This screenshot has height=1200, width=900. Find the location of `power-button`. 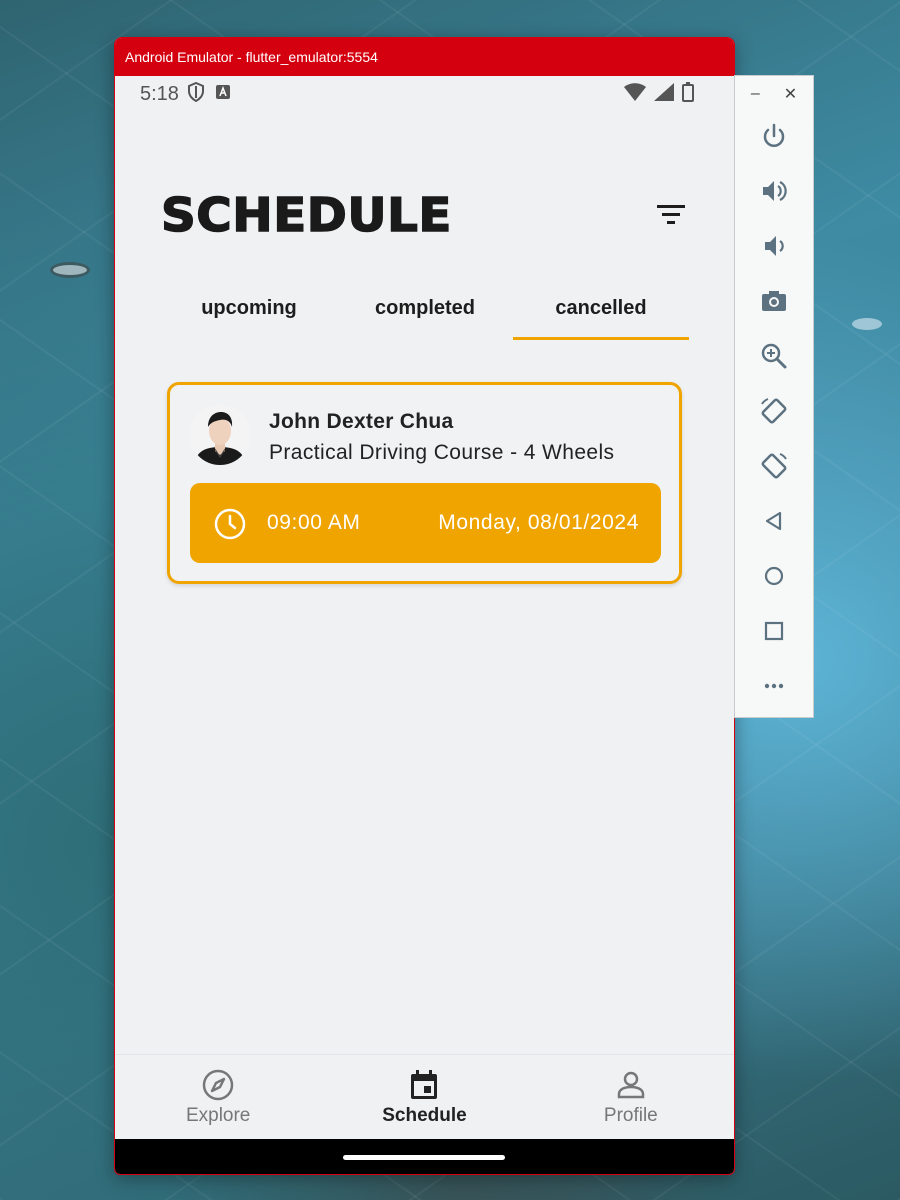

power-button is located at coordinates (774, 136).